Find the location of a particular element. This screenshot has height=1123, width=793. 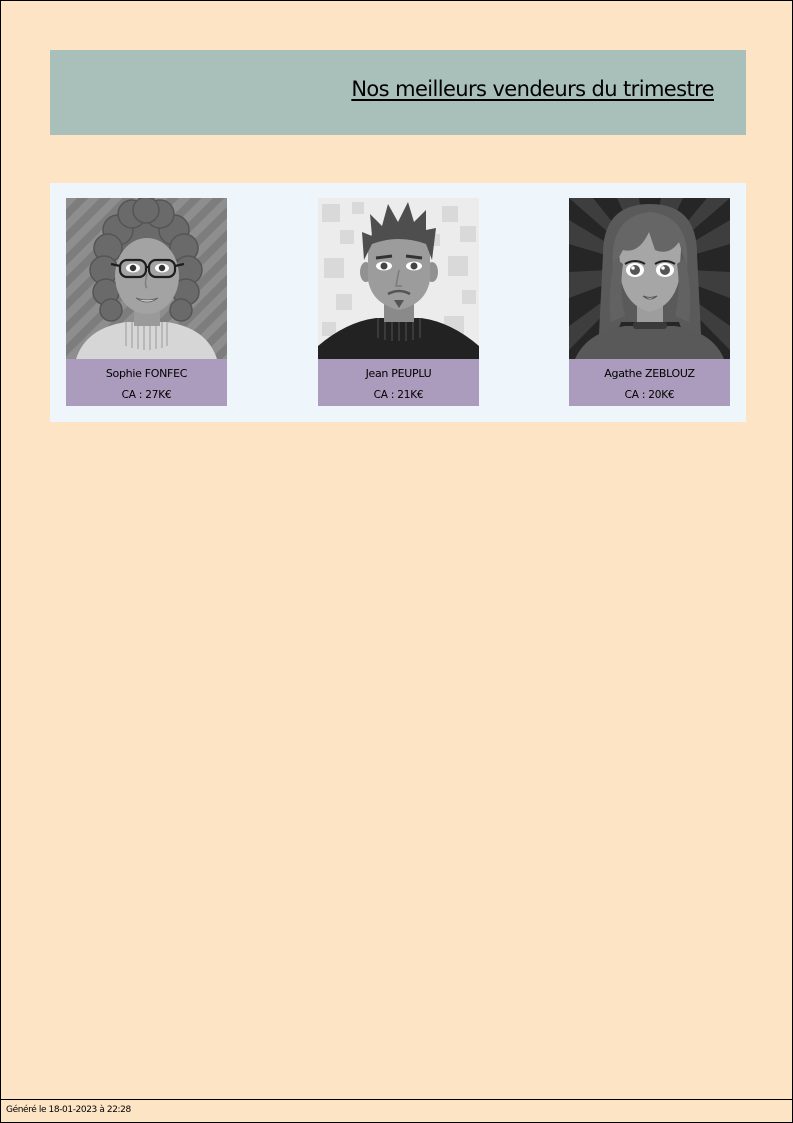

seller-revenue: CA : 21K€ is located at coordinates (398, 395).